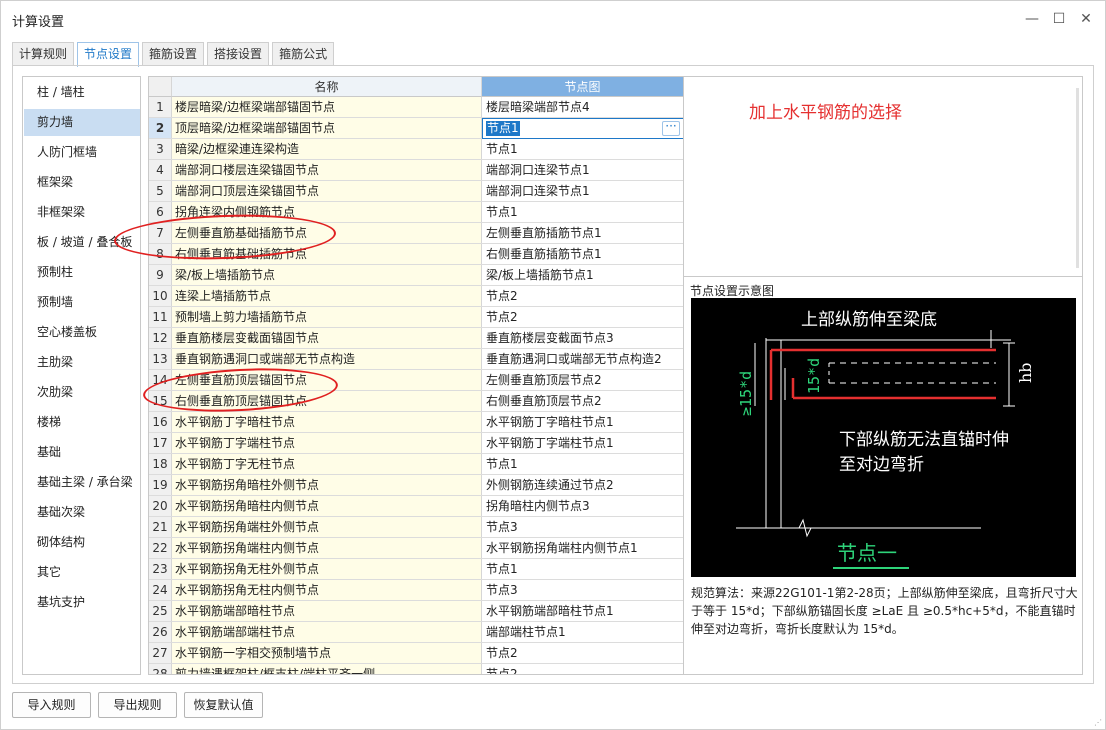 The width and height of the screenshot is (1106, 730). I want to click on row-index: 19, so click(160, 485).